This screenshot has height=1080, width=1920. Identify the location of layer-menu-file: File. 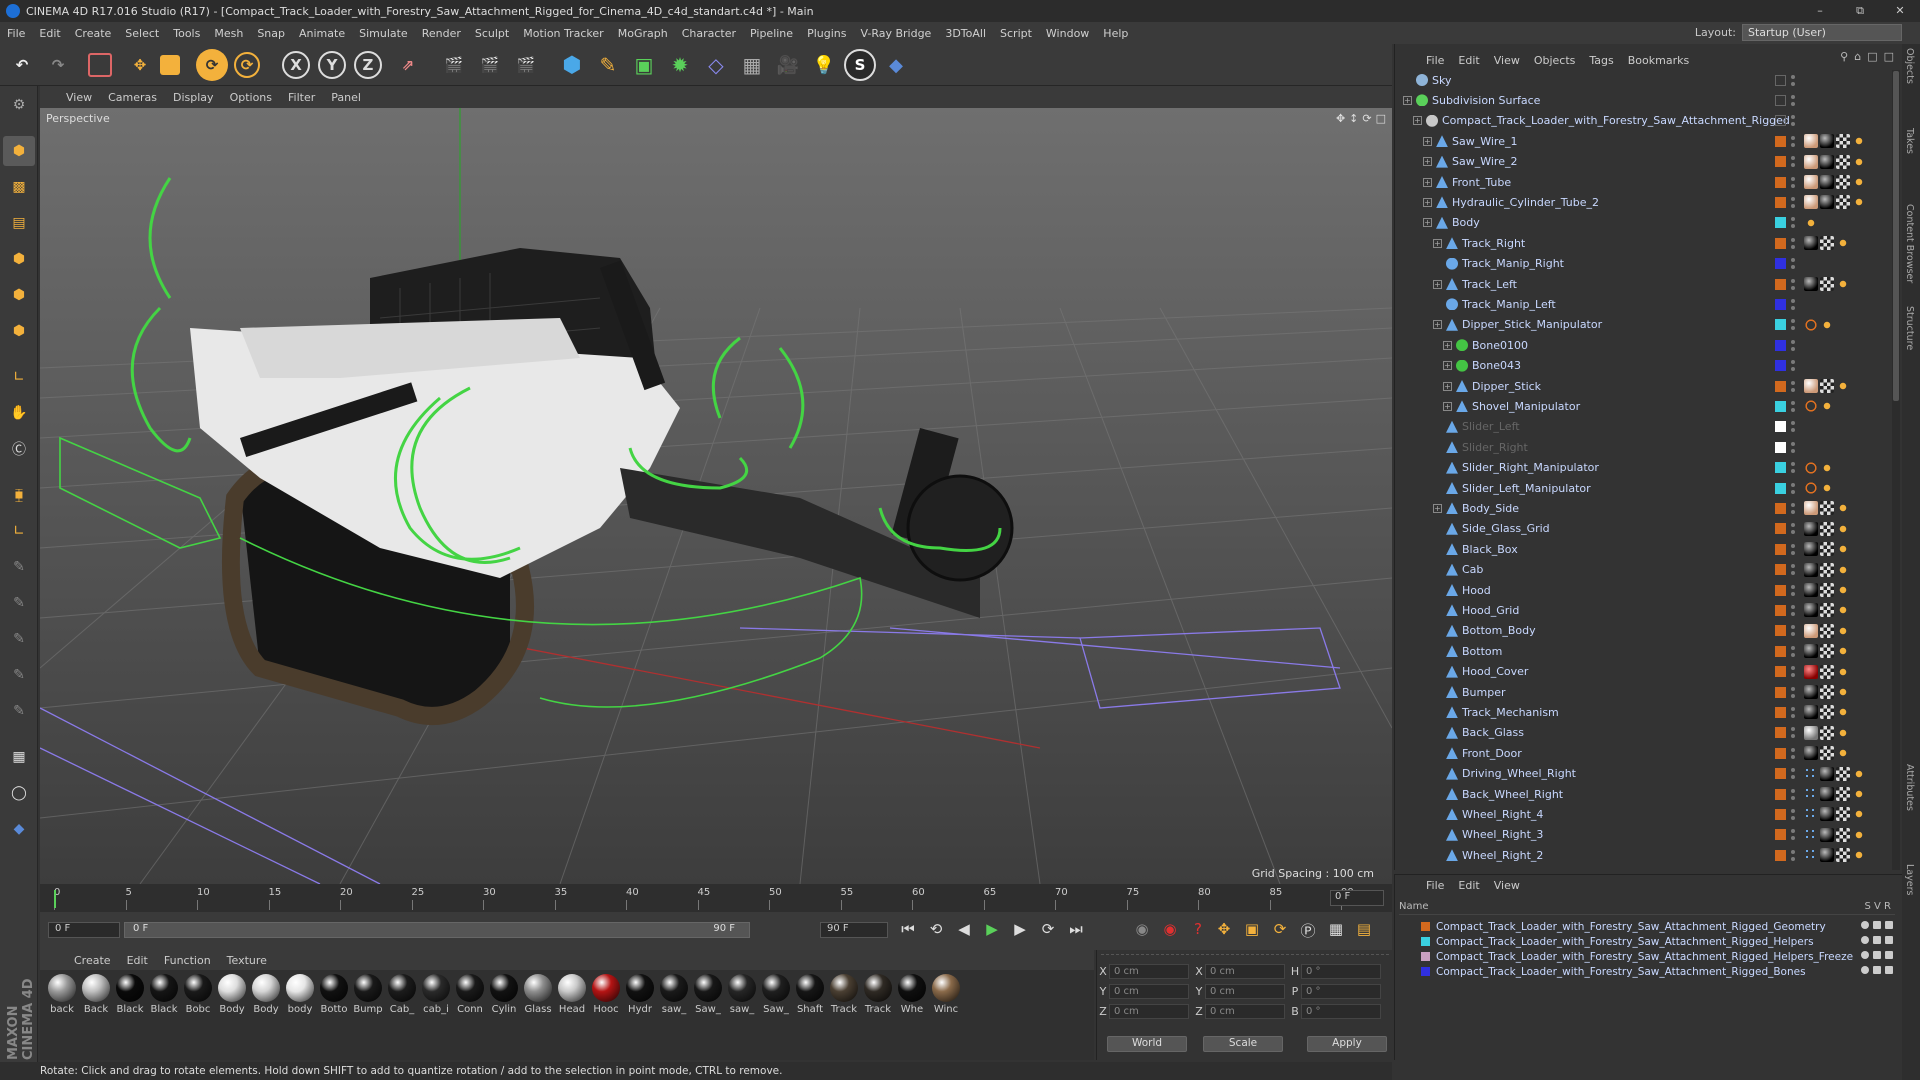
(1435, 885).